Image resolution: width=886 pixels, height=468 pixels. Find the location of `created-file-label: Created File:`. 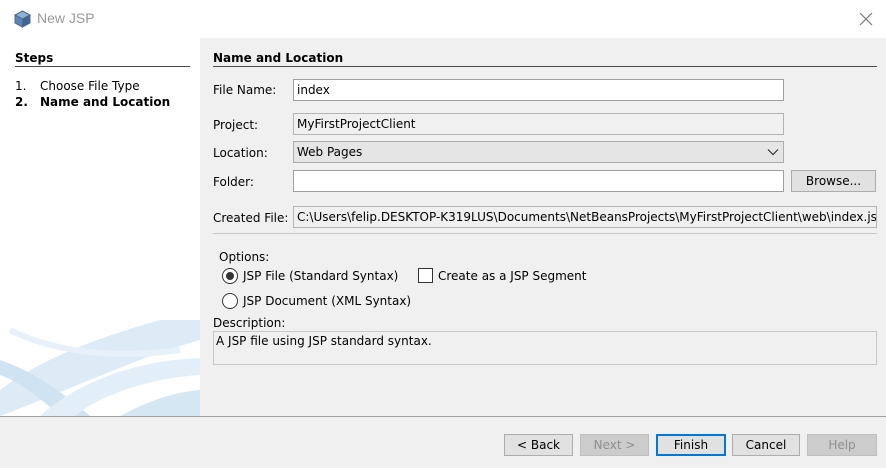

created-file-label: Created File: is located at coordinates (251, 218).